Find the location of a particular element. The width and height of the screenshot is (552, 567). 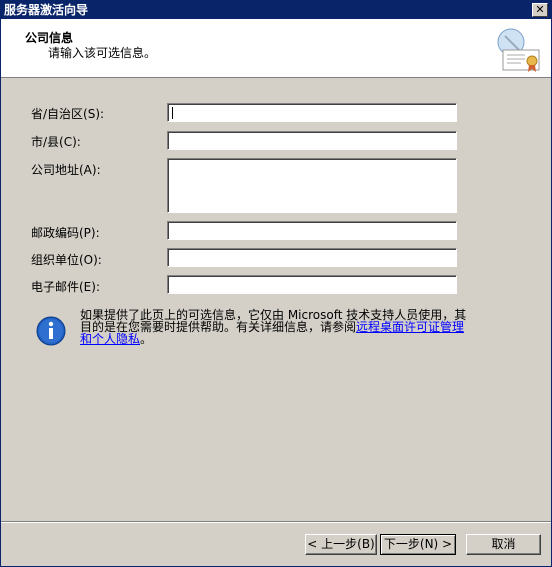

postal-input is located at coordinates (312, 230).